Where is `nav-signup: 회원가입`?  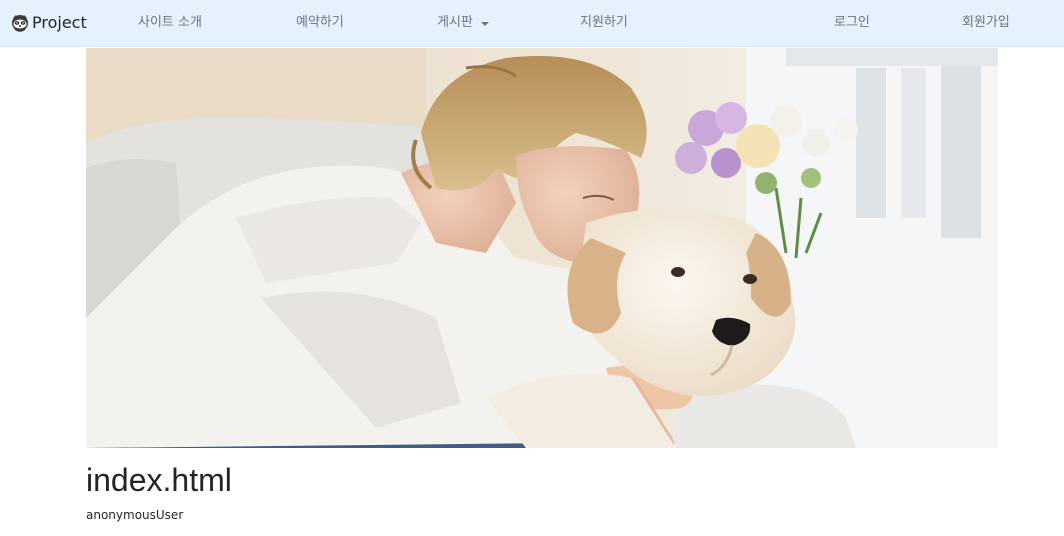 nav-signup: 회원가입 is located at coordinates (986, 23).